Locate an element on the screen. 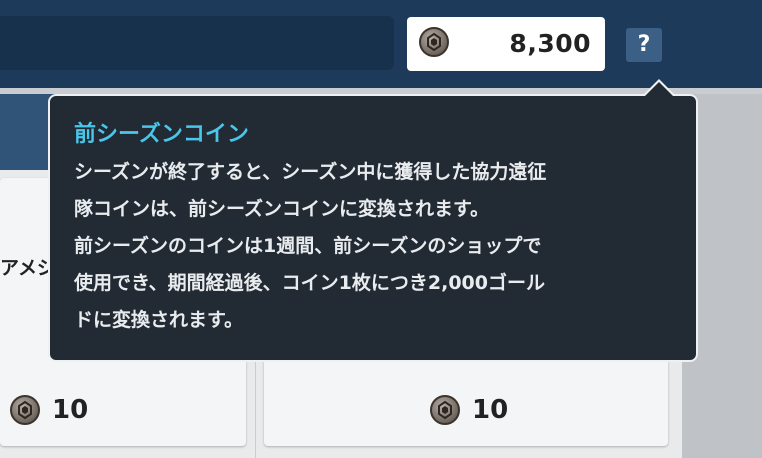  tooltip-line: 前シーズンのコインは1週間、前シーズンのショップで is located at coordinates (308, 246).